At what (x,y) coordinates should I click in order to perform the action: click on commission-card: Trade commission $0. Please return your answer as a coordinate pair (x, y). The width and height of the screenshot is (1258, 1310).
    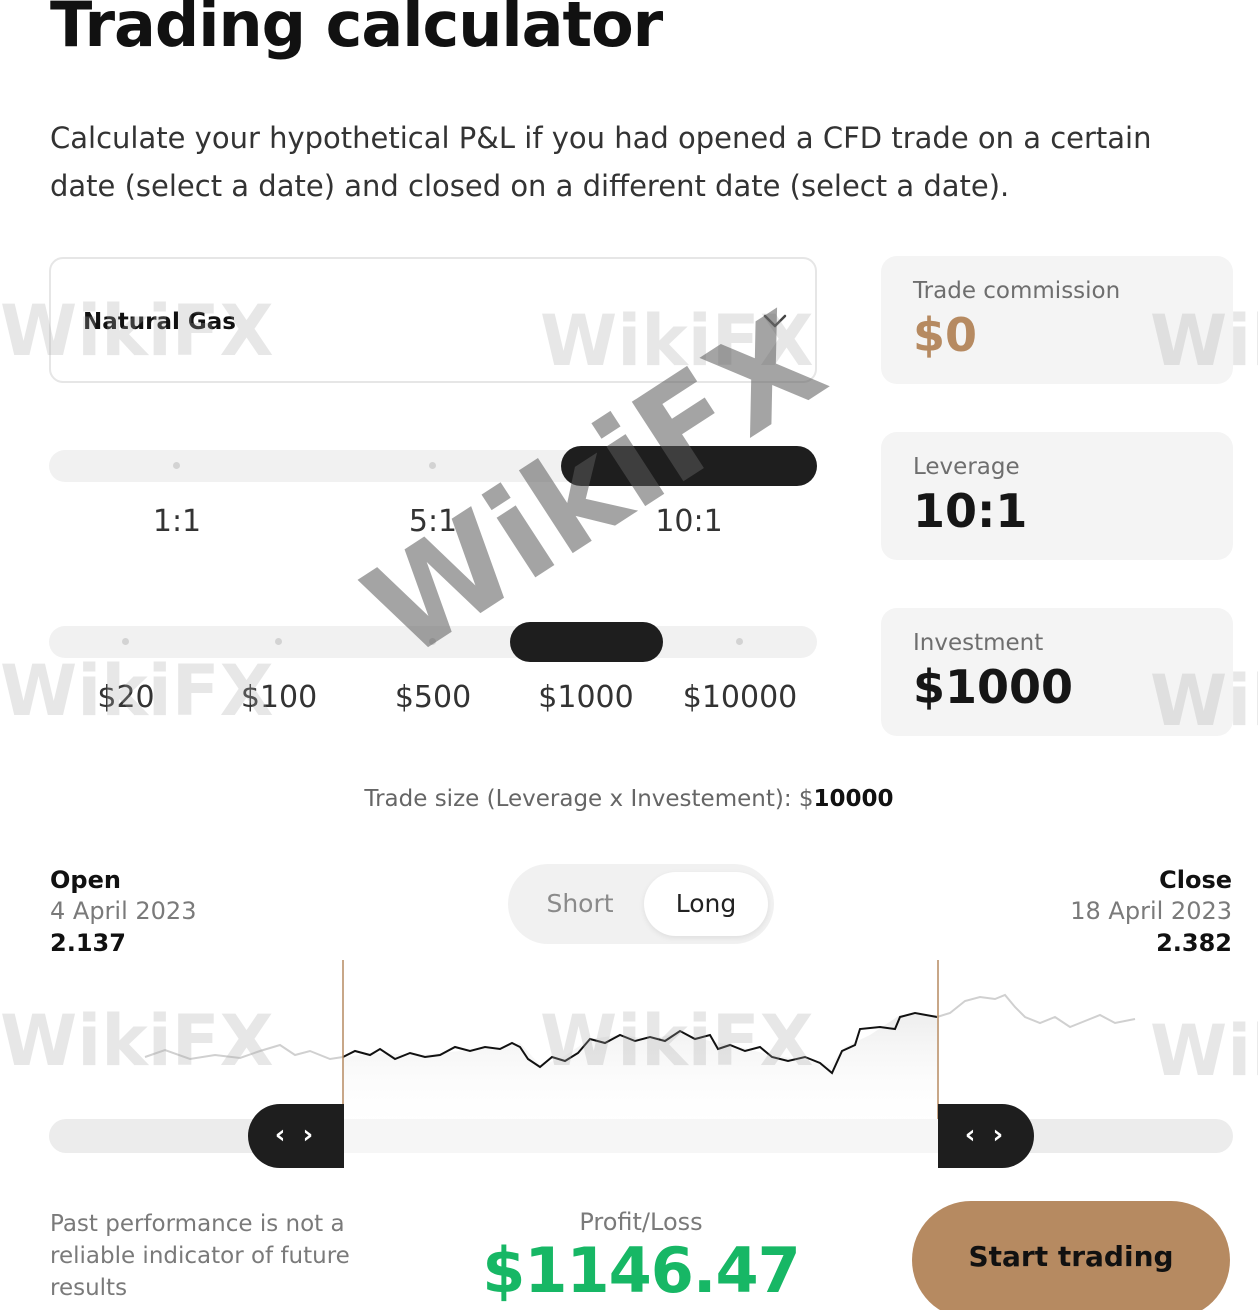
    Looking at the image, I should click on (1057, 320).